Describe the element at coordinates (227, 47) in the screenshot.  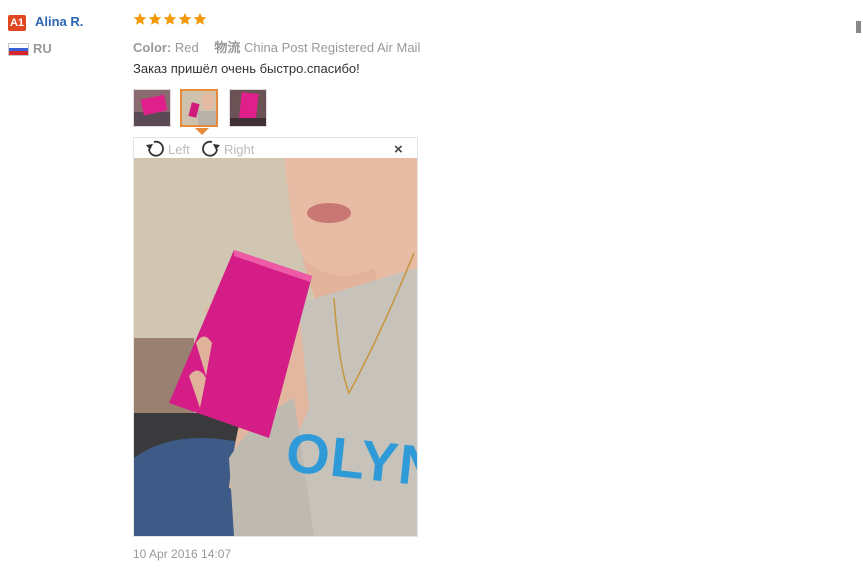
I see `shipping-label: 物流` at that location.